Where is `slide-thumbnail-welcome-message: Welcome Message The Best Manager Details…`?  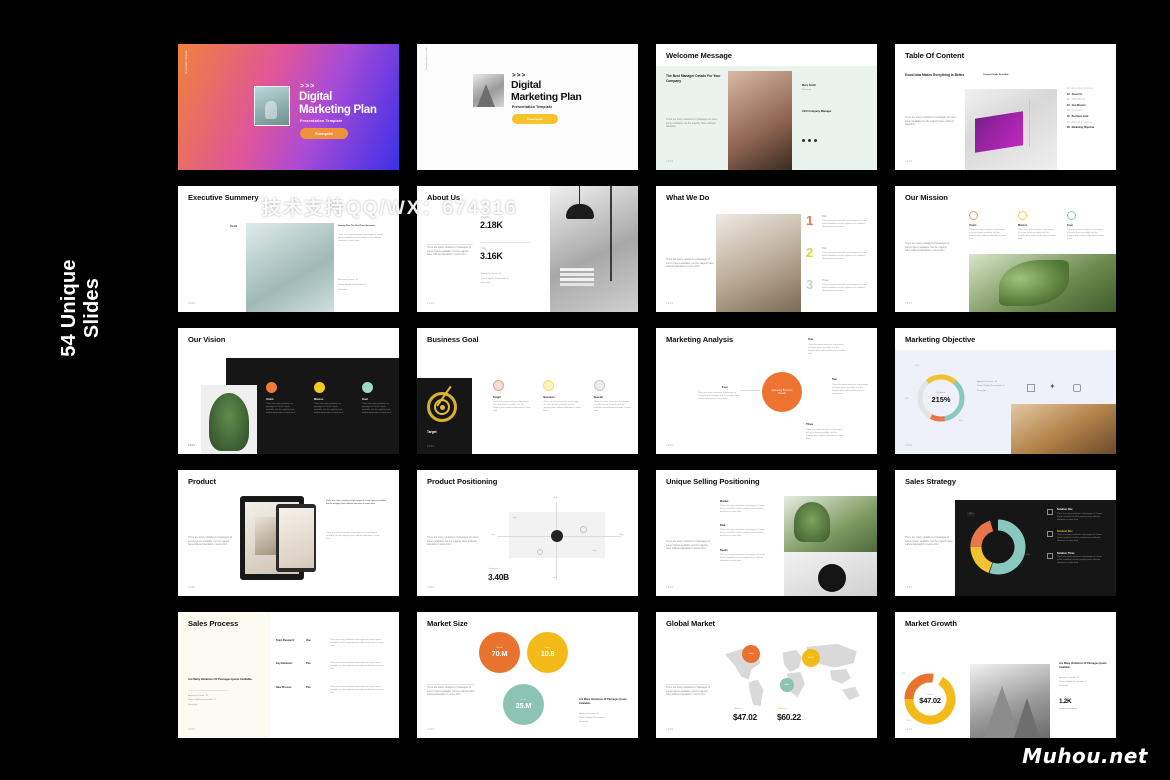
slide-thumbnail-welcome-message: Welcome Message The Best Manager Details… is located at coordinates (766, 107).